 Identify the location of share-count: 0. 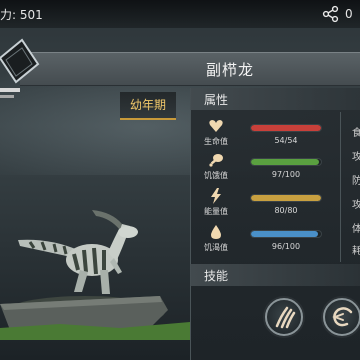
(349, 14).